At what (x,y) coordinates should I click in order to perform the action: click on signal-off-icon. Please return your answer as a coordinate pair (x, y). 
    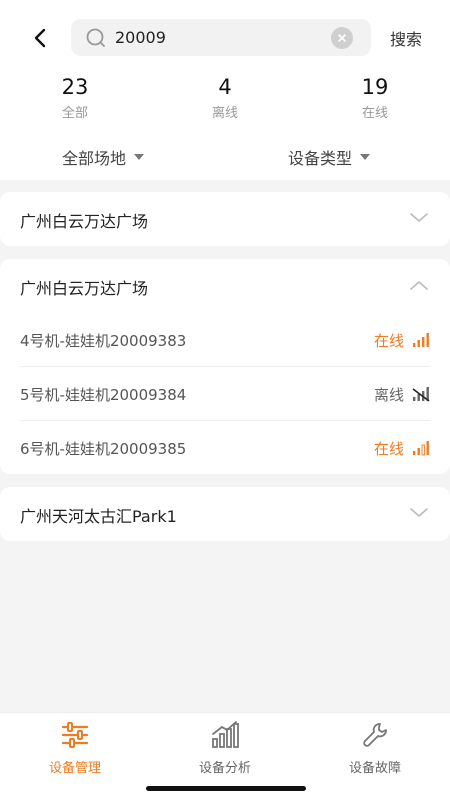
    Looking at the image, I should click on (421, 394).